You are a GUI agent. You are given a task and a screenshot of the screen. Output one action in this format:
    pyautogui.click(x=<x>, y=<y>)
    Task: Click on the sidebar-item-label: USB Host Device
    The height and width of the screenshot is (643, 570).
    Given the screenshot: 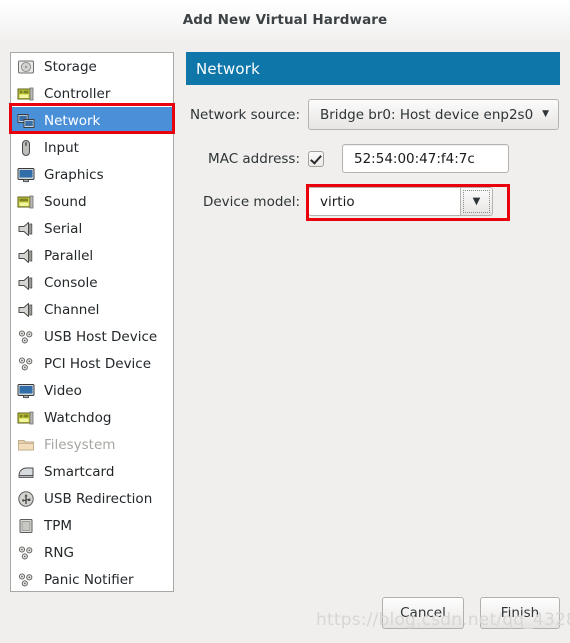 What is the action you would take?
    pyautogui.click(x=101, y=336)
    